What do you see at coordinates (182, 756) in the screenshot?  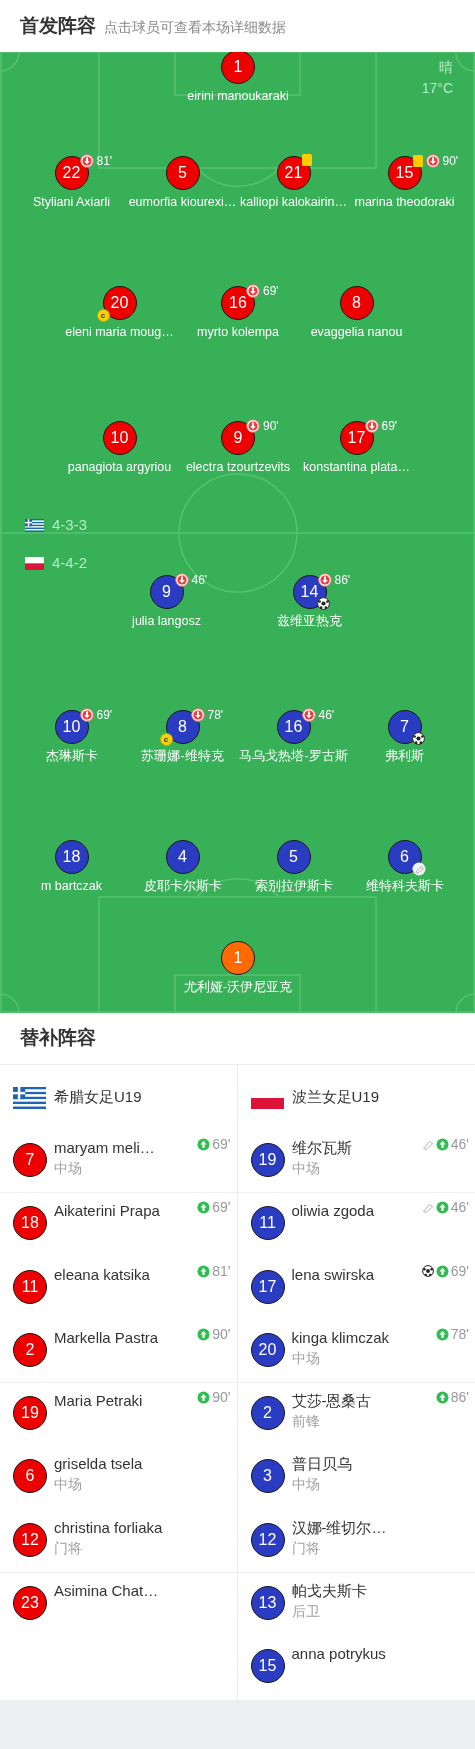 I see `player-name: 苏珊娜-维特克` at bounding box center [182, 756].